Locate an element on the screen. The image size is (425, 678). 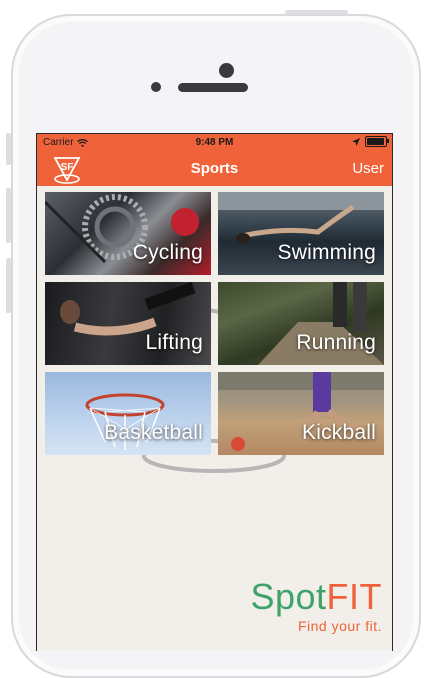
navigation-bar: SF Sports User is located at coordinates (214, 169).